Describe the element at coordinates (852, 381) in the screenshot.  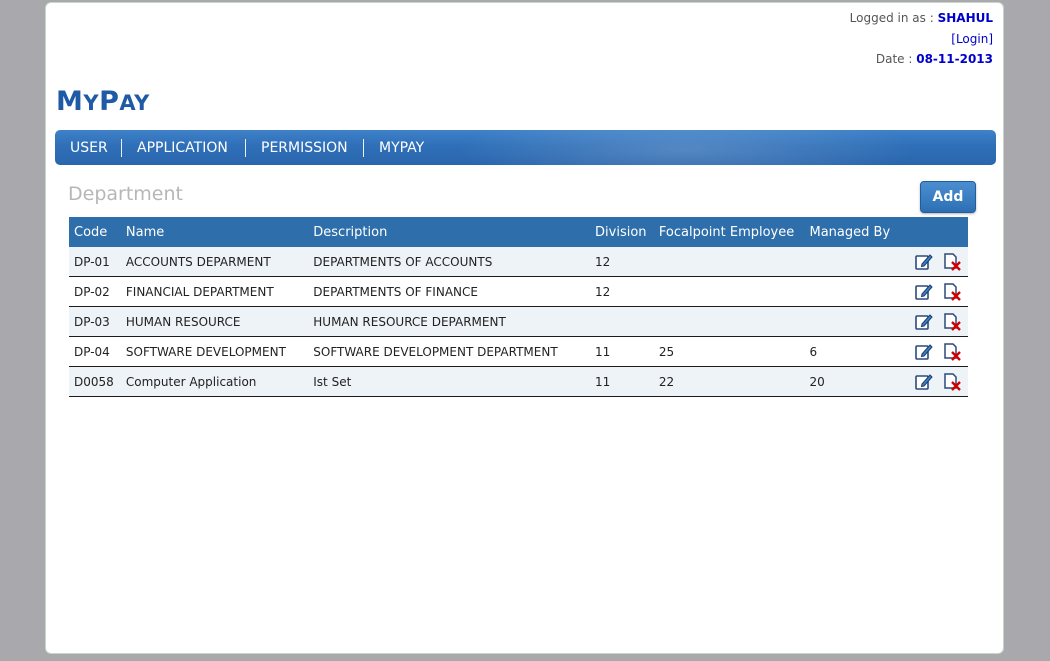
I see `cell-managed-by: 20` at that location.